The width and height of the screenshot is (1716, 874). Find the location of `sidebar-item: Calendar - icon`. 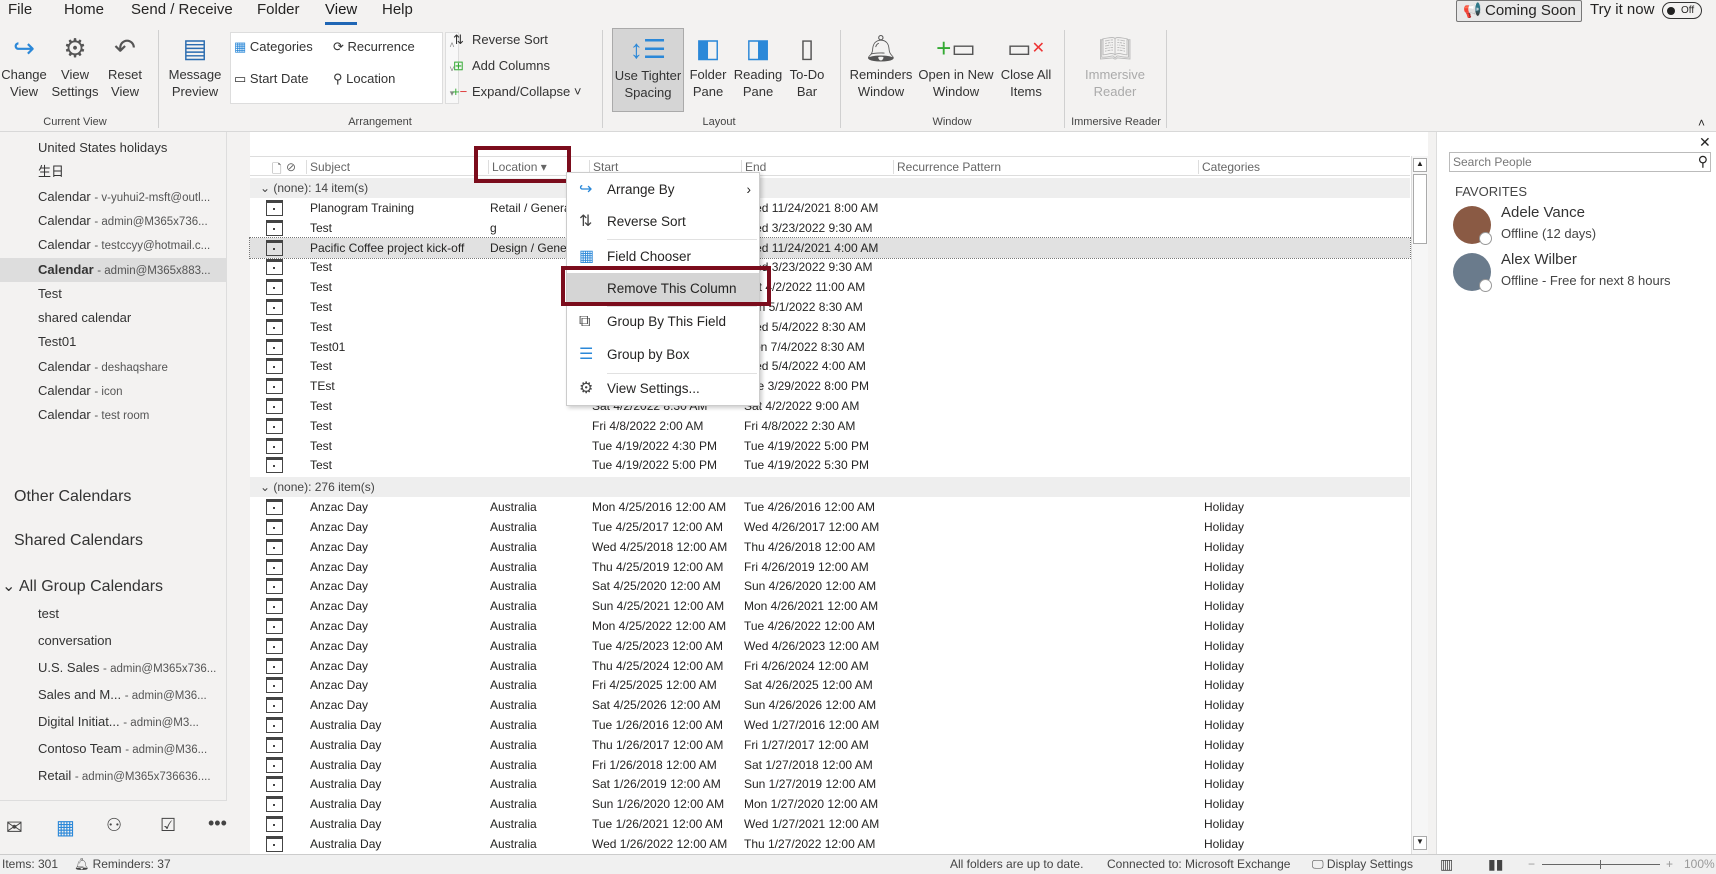

sidebar-item: Calendar - icon is located at coordinates (113, 391).